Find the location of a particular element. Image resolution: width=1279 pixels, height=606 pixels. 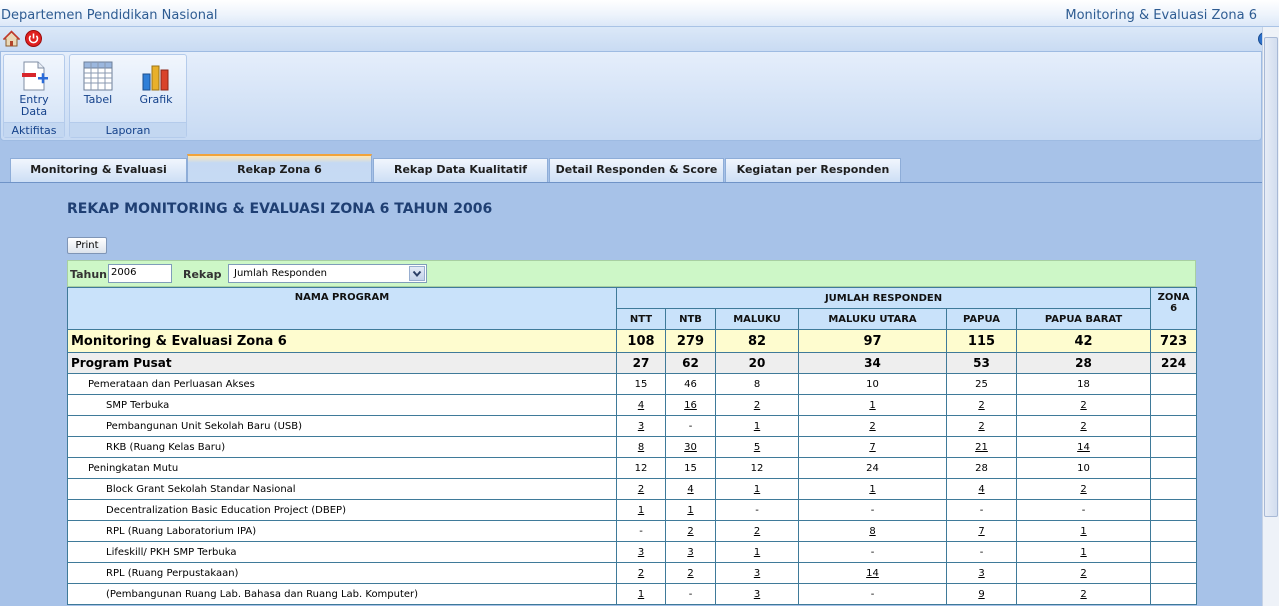

program-name-cell: Pembangunan Unit Sekolah Baru (USB) is located at coordinates (342, 426).